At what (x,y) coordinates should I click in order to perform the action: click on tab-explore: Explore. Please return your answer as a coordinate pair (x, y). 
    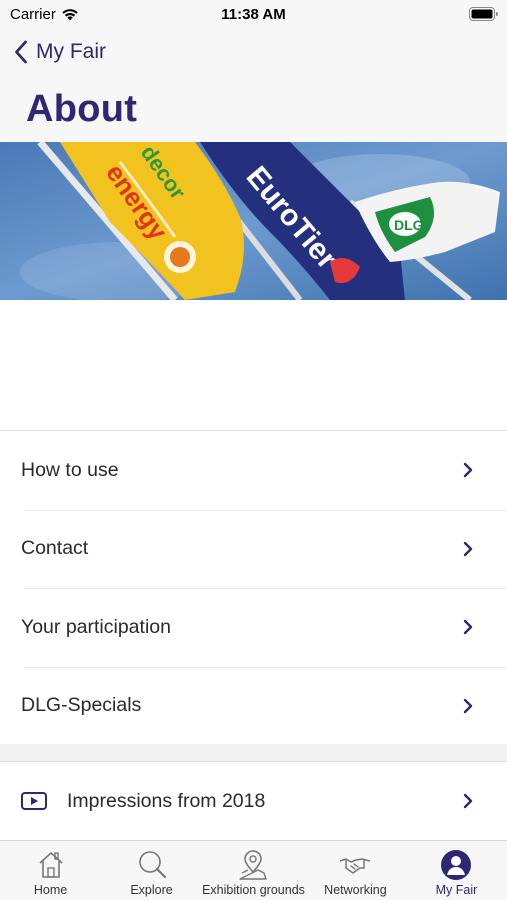
    Looking at the image, I should click on (151, 870).